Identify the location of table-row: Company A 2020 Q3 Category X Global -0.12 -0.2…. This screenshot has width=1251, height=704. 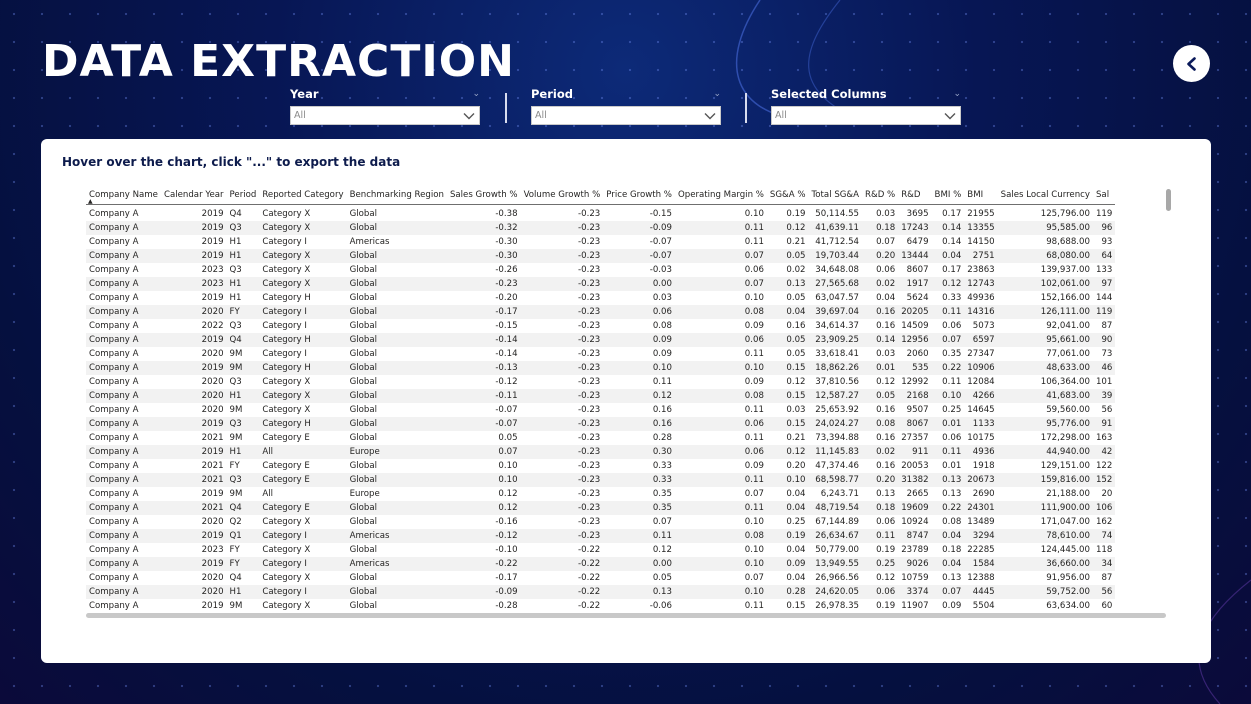
(600, 382).